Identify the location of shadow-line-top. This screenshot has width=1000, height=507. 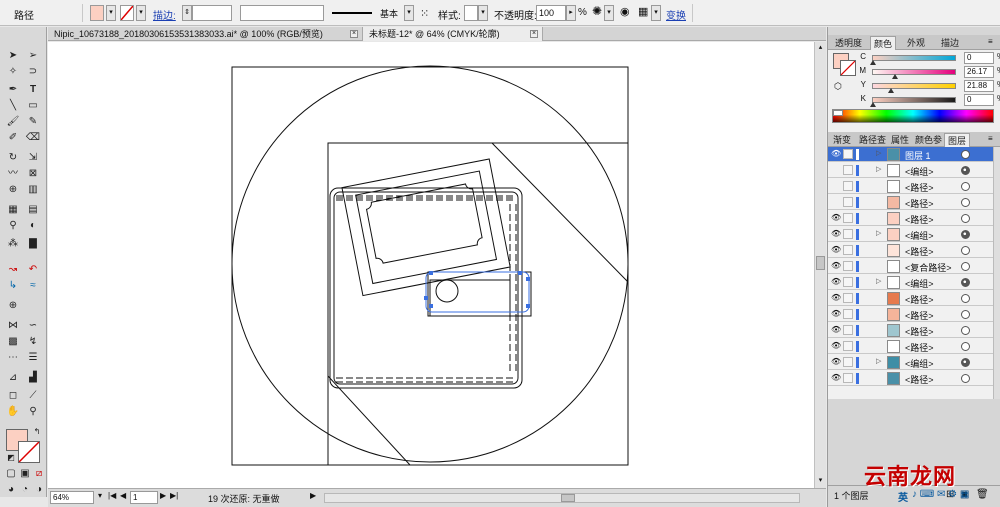
(560, 212).